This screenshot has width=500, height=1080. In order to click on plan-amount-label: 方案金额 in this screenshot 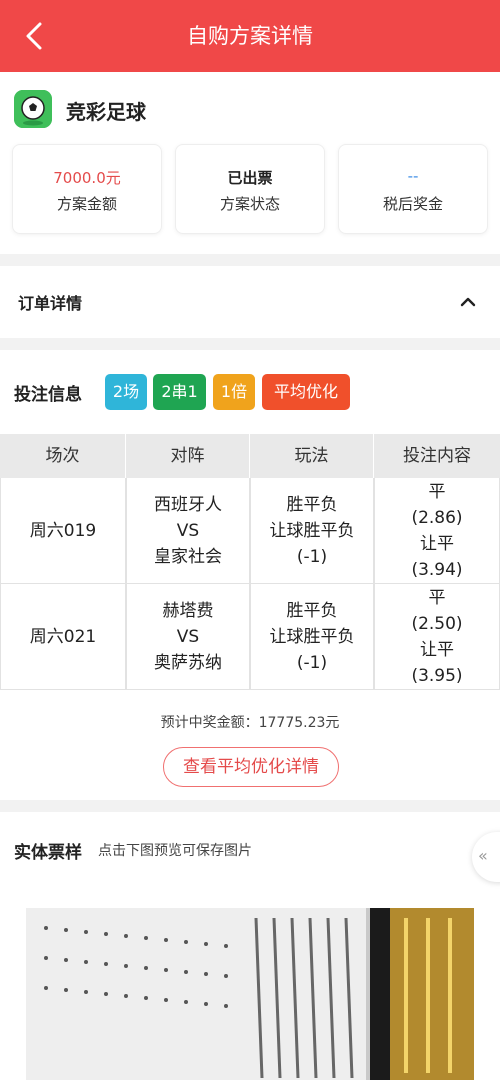, I will do `click(86, 204)`.